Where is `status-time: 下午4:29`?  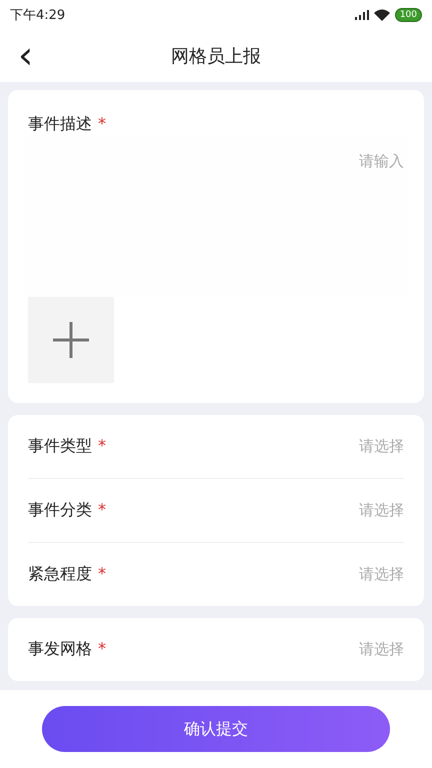 status-time: 下午4:29 is located at coordinates (38, 15).